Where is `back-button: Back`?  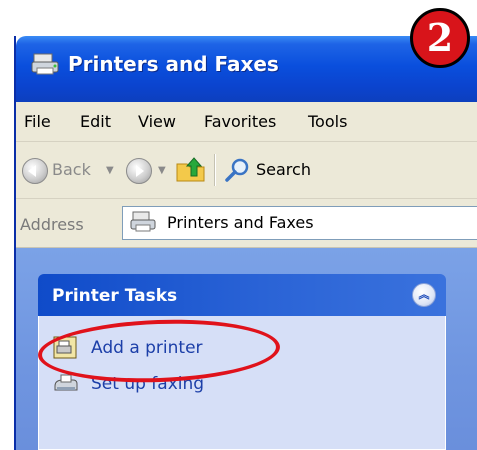
back-button: Back is located at coordinates (71, 169).